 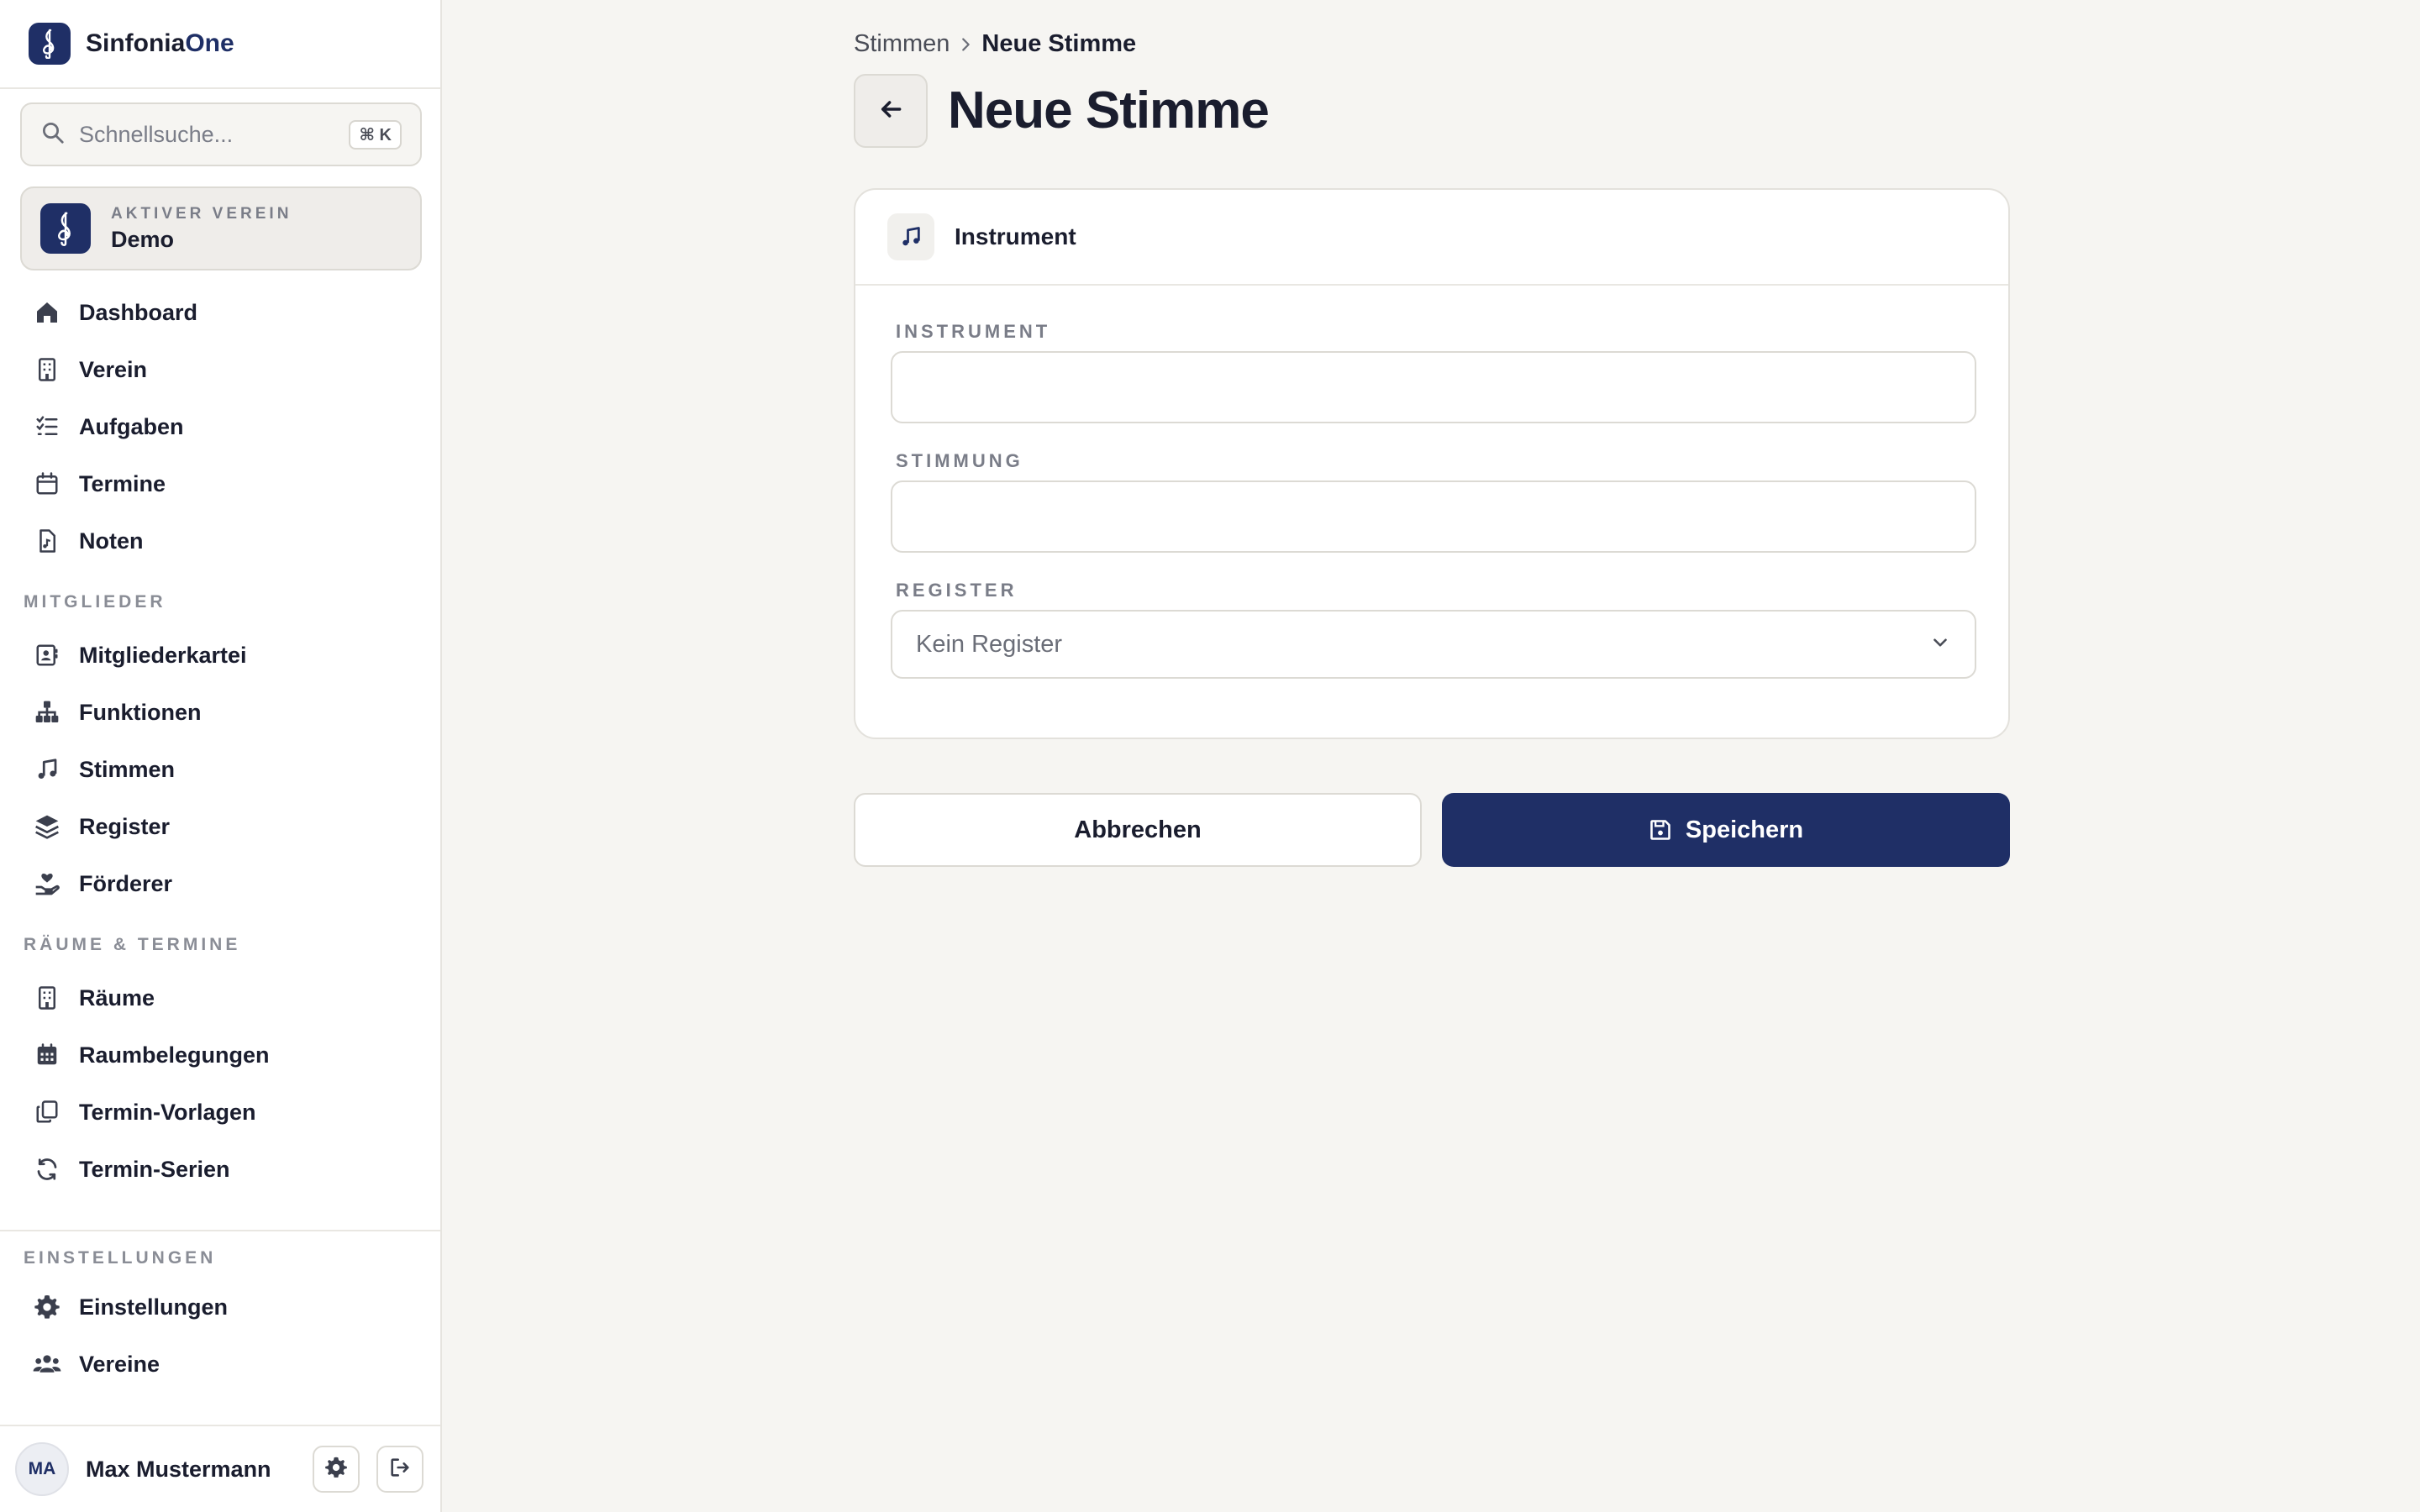 I want to click on brand-name: SinfoniaOne, so click(x=160, y=43).